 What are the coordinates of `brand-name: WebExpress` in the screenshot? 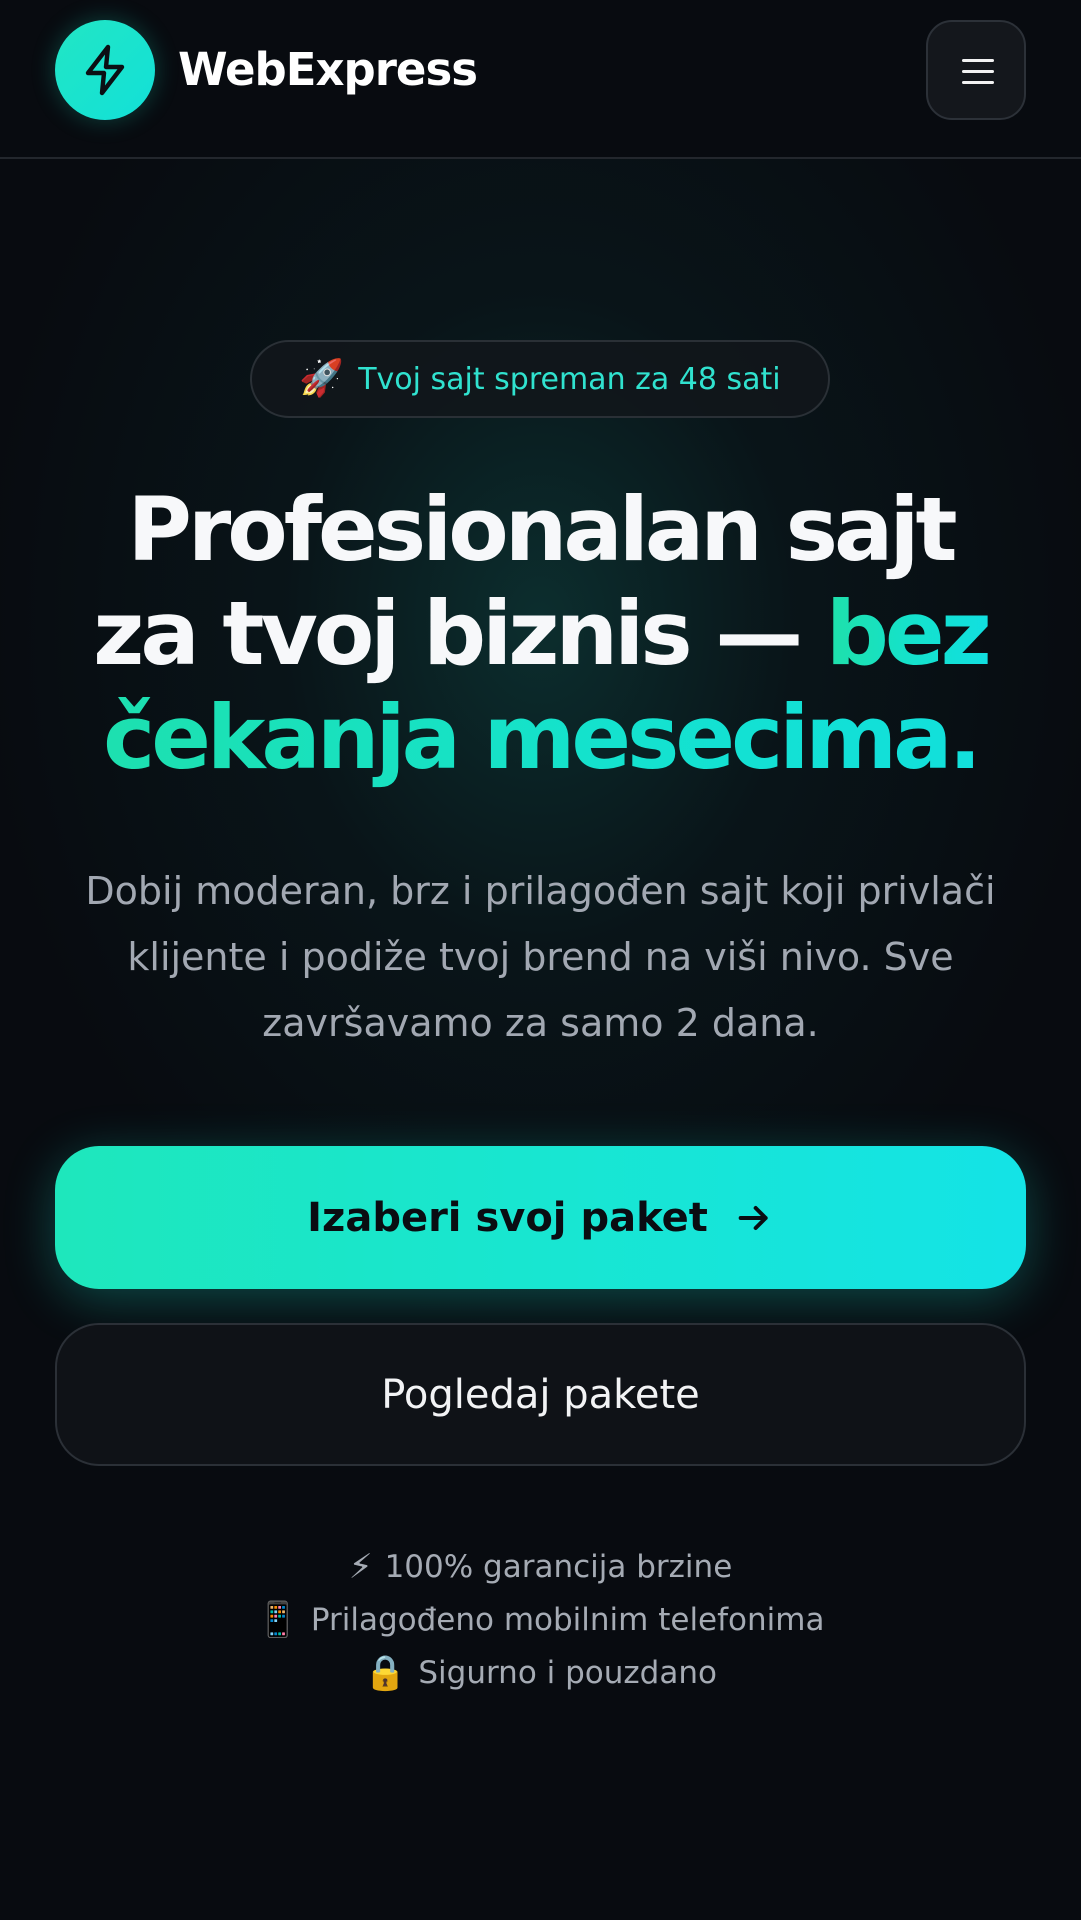 It's located at (328, 70).